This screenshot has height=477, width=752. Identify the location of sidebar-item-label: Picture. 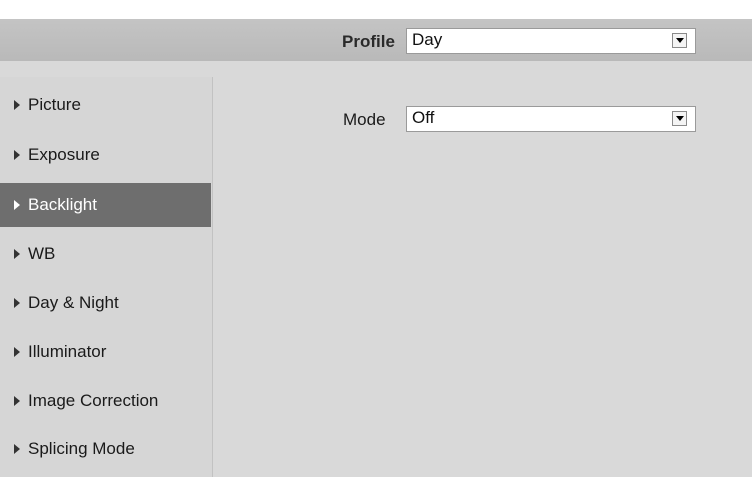
(54, 104).